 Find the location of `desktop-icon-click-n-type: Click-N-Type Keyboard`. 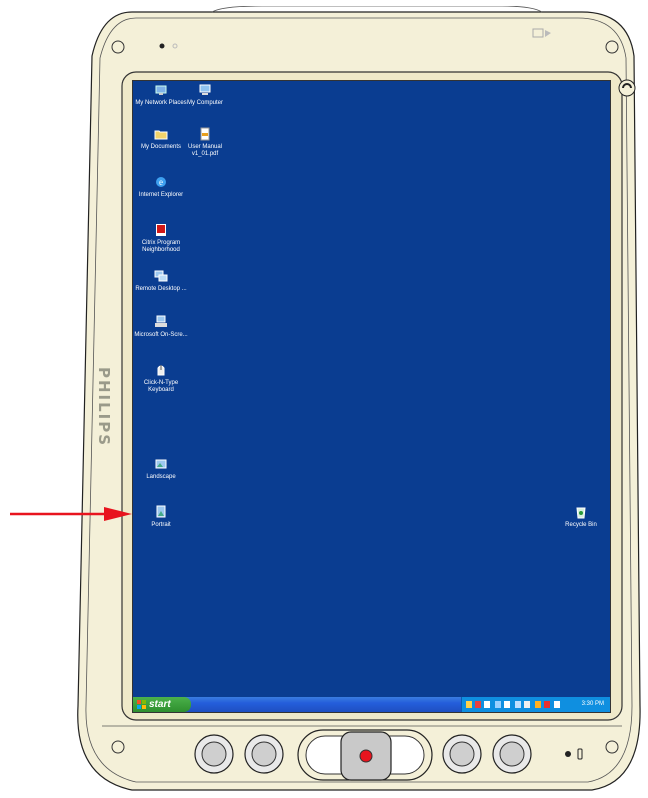

desktop-icon-click-n-type: Click-N-Type Keyboard is located at coordinates (161, 378).